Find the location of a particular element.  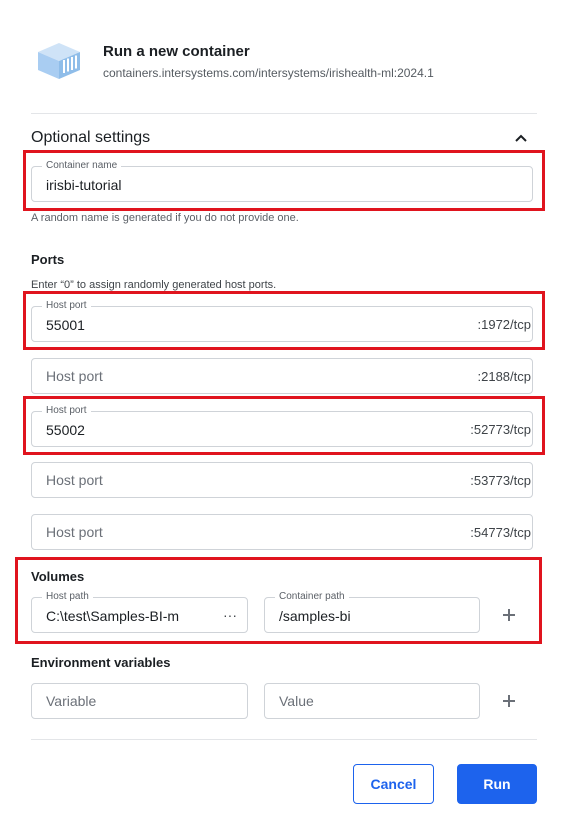

env-value-placeholder: Value is located at coordinates (296, 701).